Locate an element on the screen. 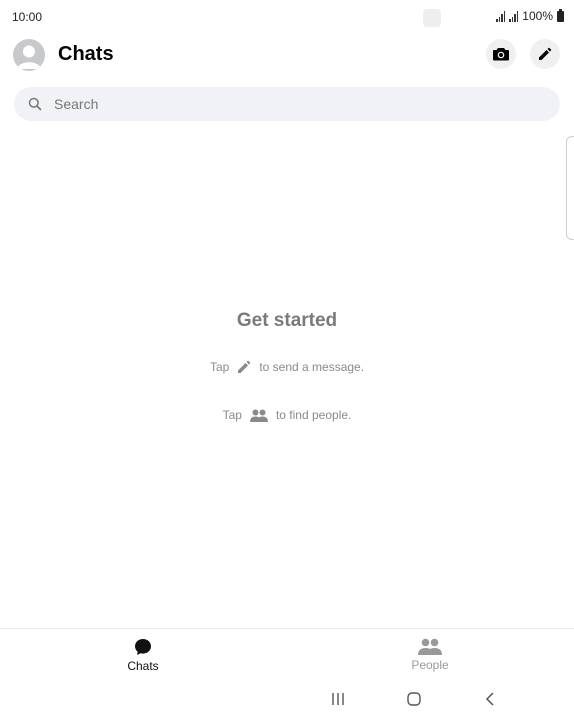 The width and height of the screenshot is (574, 718). empty-state-title: Get started is located at coordinates (287, 320).